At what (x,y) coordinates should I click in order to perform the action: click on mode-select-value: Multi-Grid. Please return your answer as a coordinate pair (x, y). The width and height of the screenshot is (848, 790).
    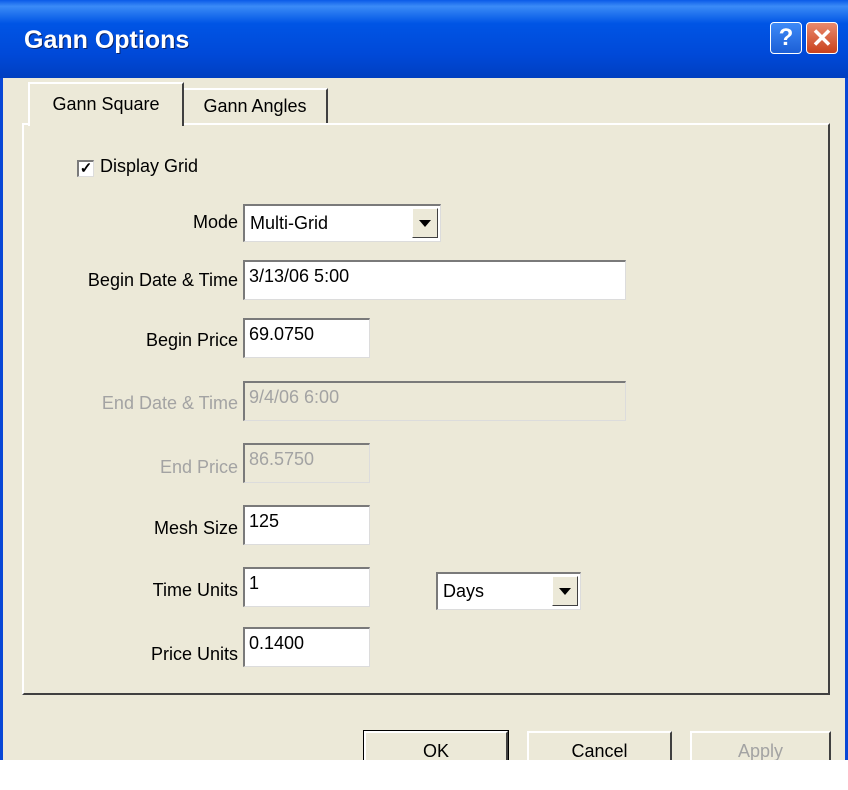
    Looking at the image, I should click on (289, 223).